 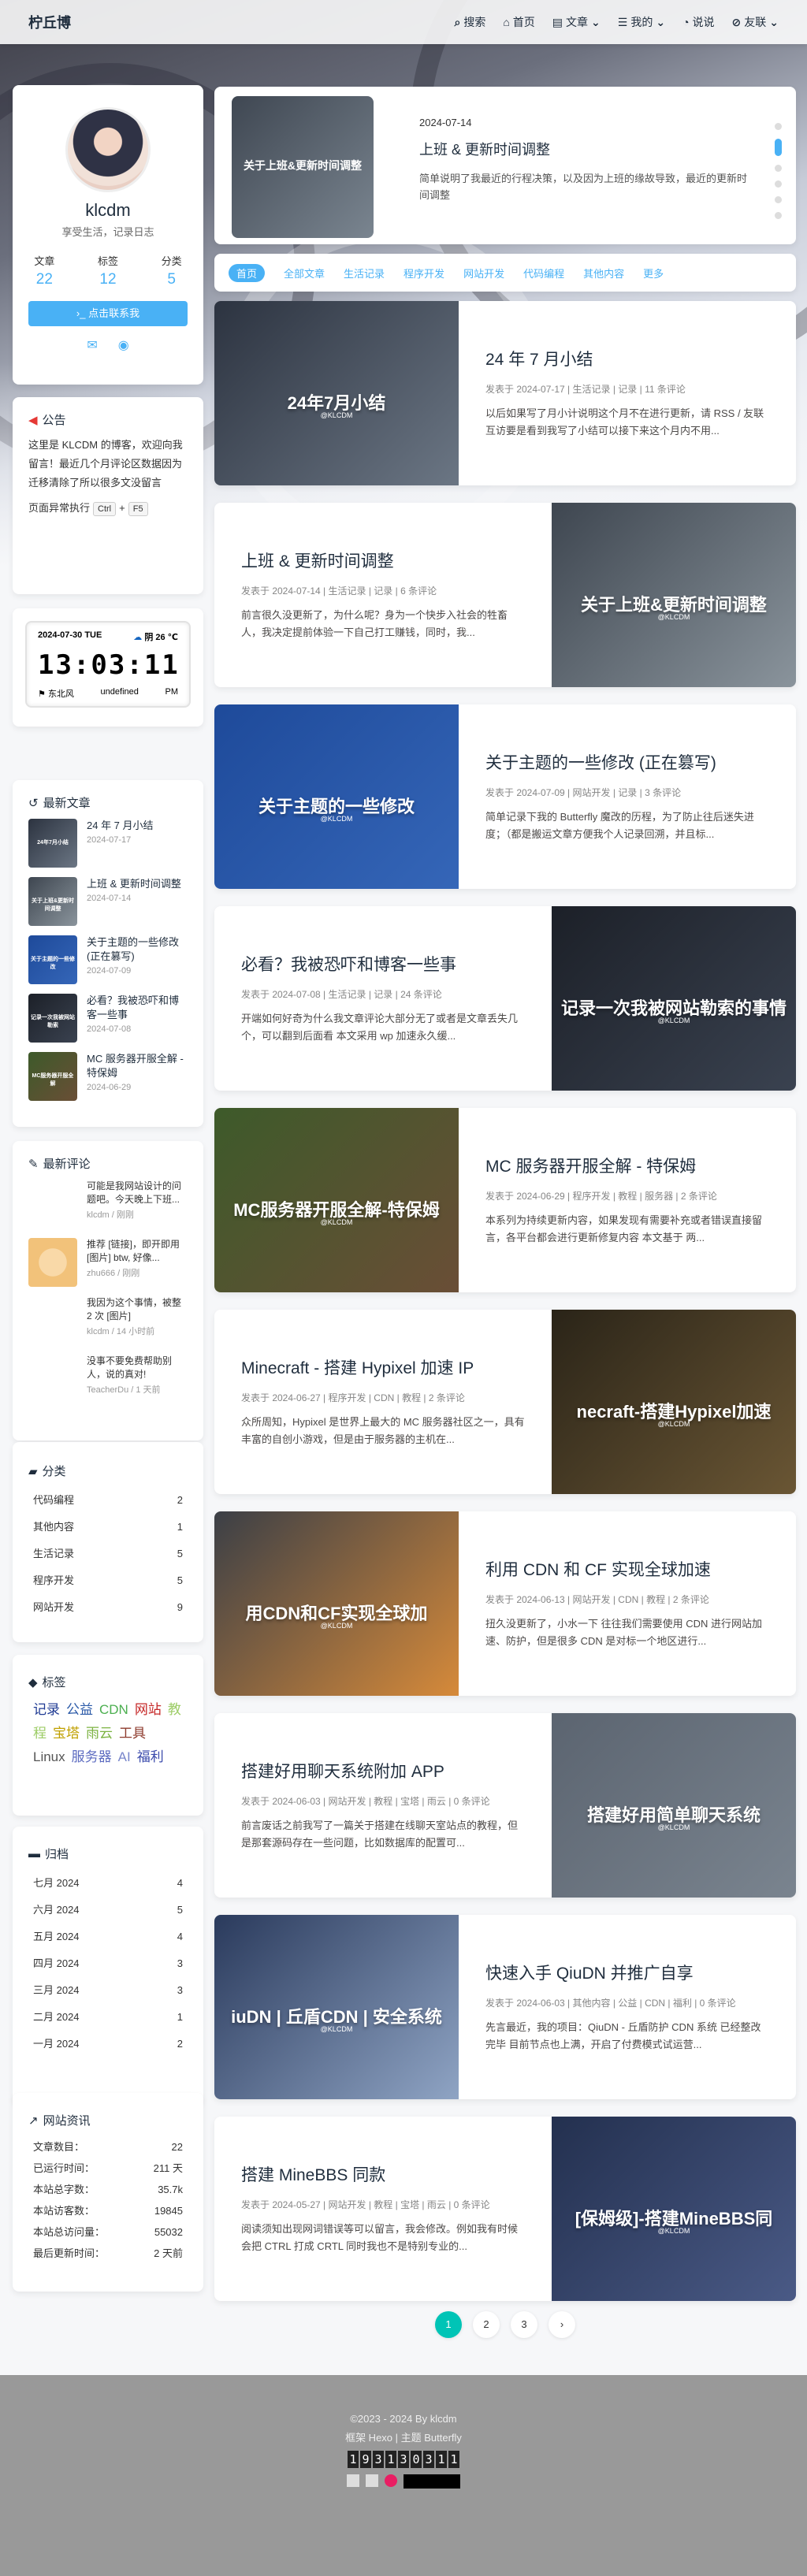 I want to click on category-item: 网站开发 9, so click(x=108, y=1607).